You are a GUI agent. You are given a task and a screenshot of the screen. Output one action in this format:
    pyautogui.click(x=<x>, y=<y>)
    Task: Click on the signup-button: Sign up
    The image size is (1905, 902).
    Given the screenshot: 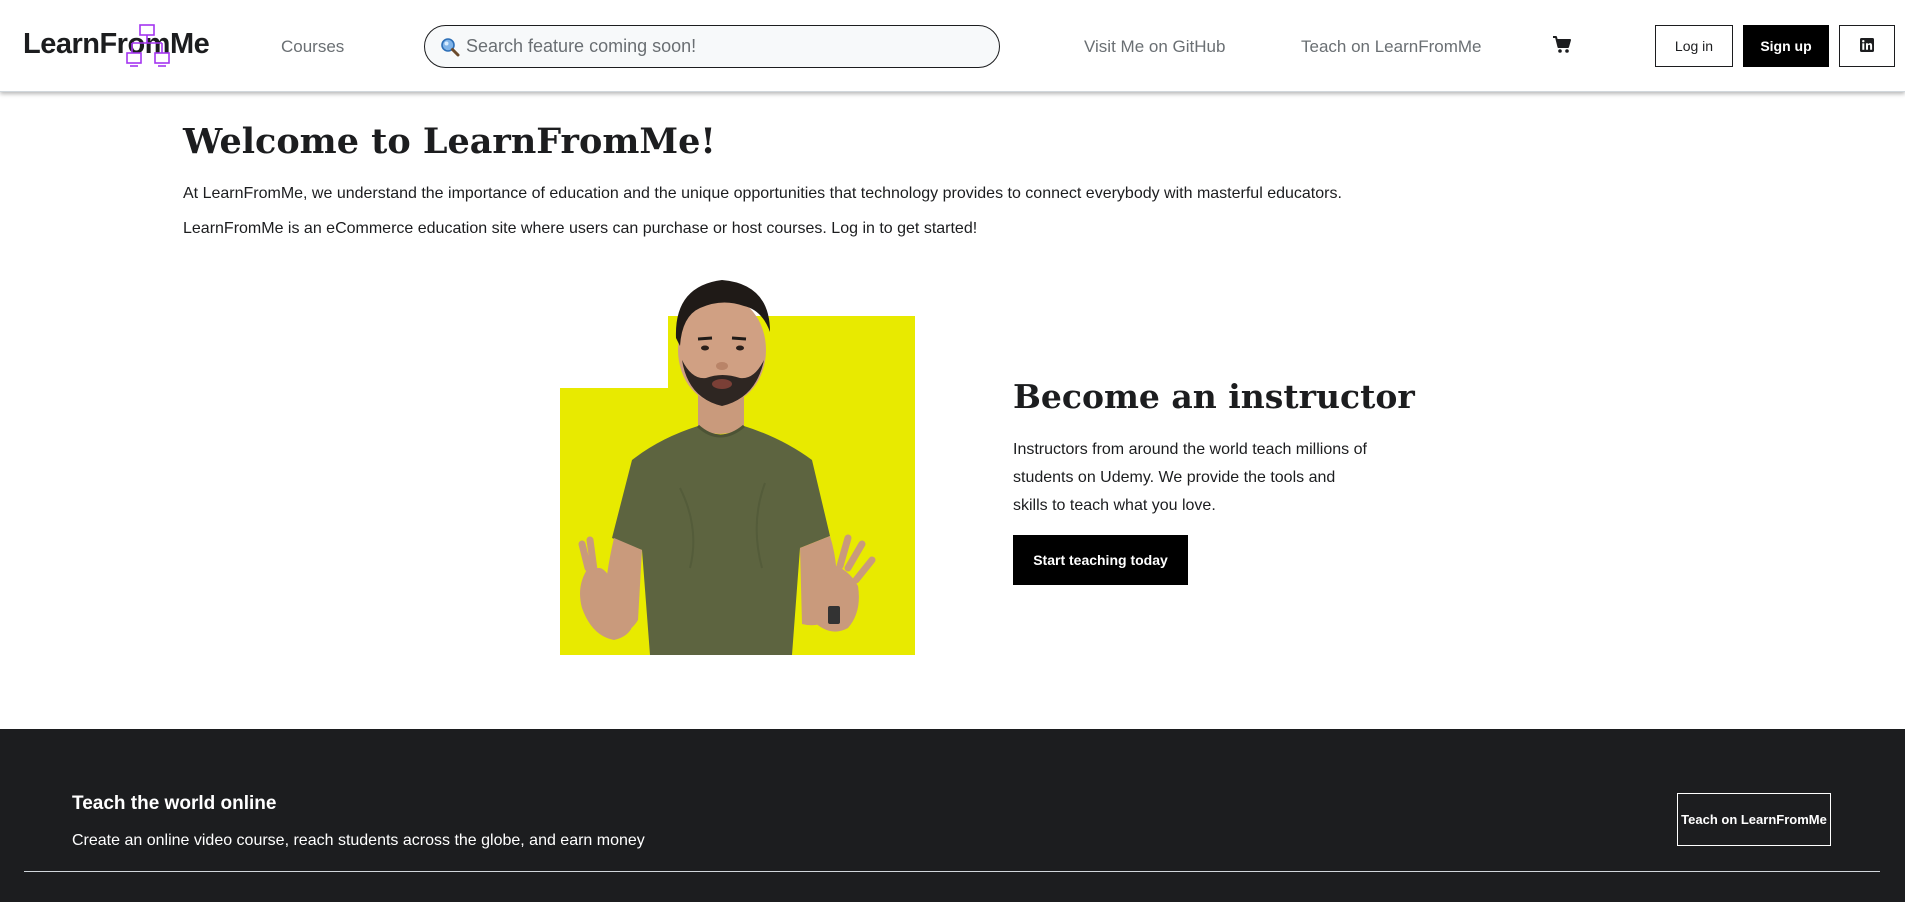 What is the action you would take?
    pyautogui.click(x=1786, y=46)
    